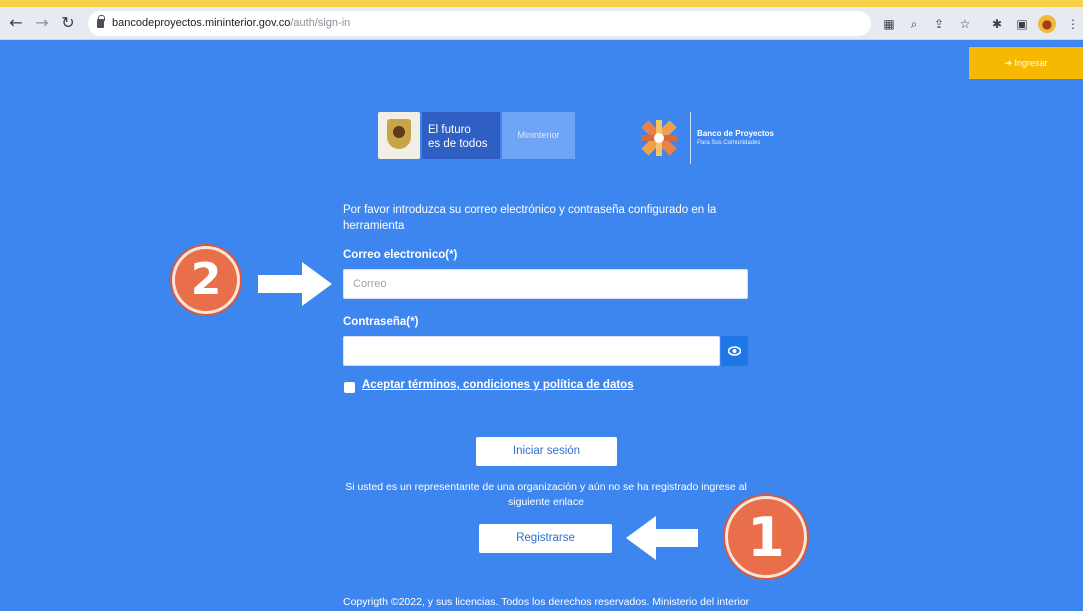 The image size is (1083, 611). I want to click on eye-icon, so click(734, 351).